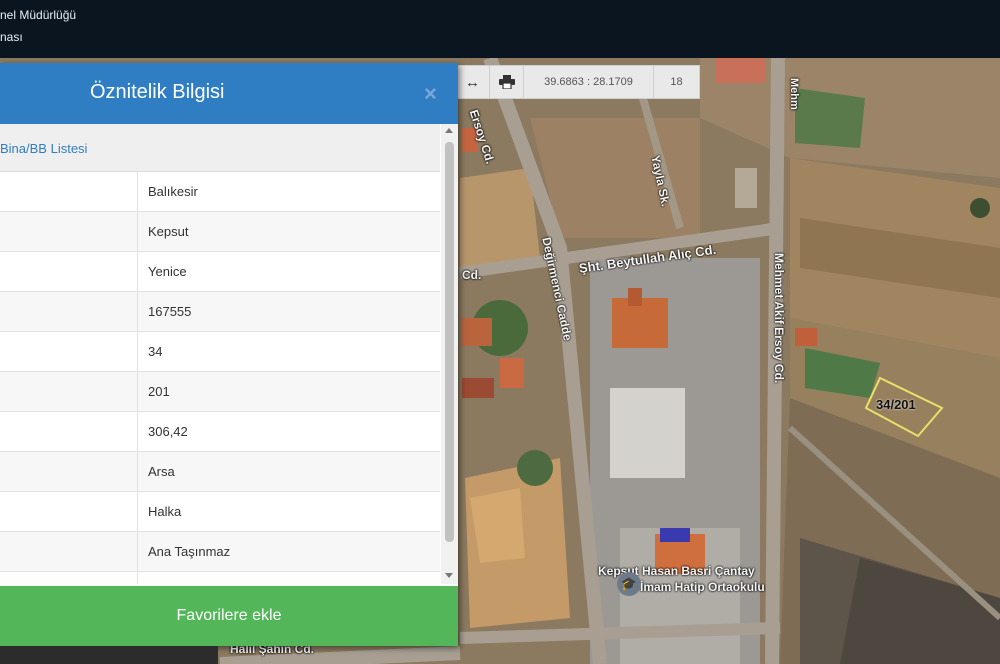 The width and height of the screenshot is (1000, 664). What do you see at coordinates (220, 148) in the screenshot?
I see `section-header: Bina/BB Listesi` at bounding box center [220, 148].